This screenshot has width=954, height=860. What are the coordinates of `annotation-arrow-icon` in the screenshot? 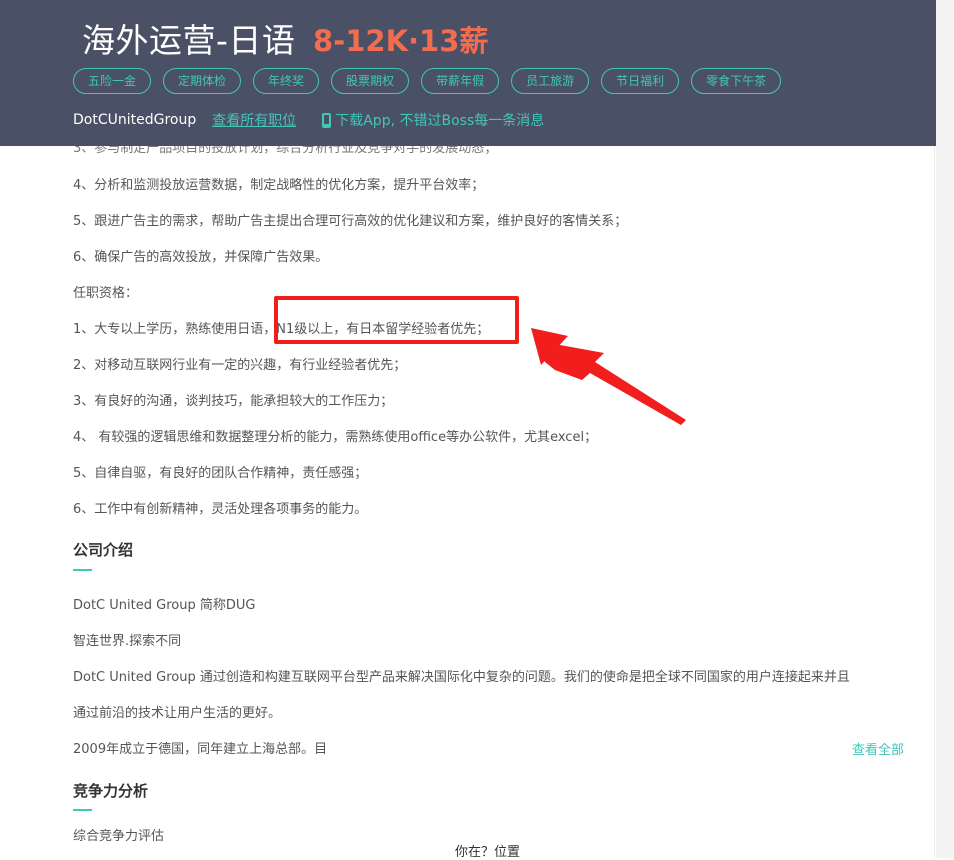 It's located at (608, 376).